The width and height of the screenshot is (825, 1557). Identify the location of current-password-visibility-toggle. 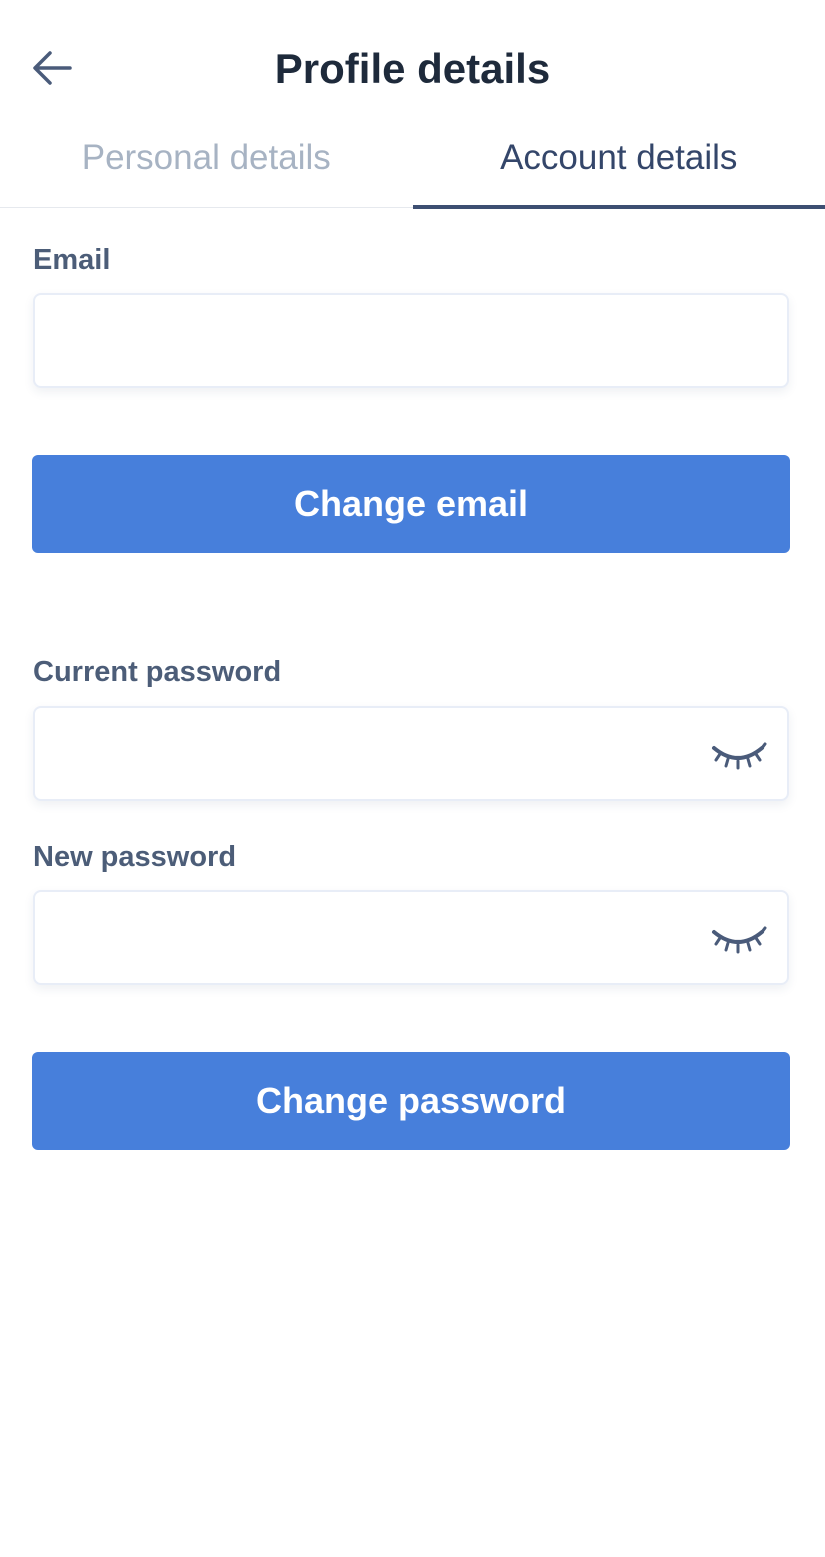
(738, 754).